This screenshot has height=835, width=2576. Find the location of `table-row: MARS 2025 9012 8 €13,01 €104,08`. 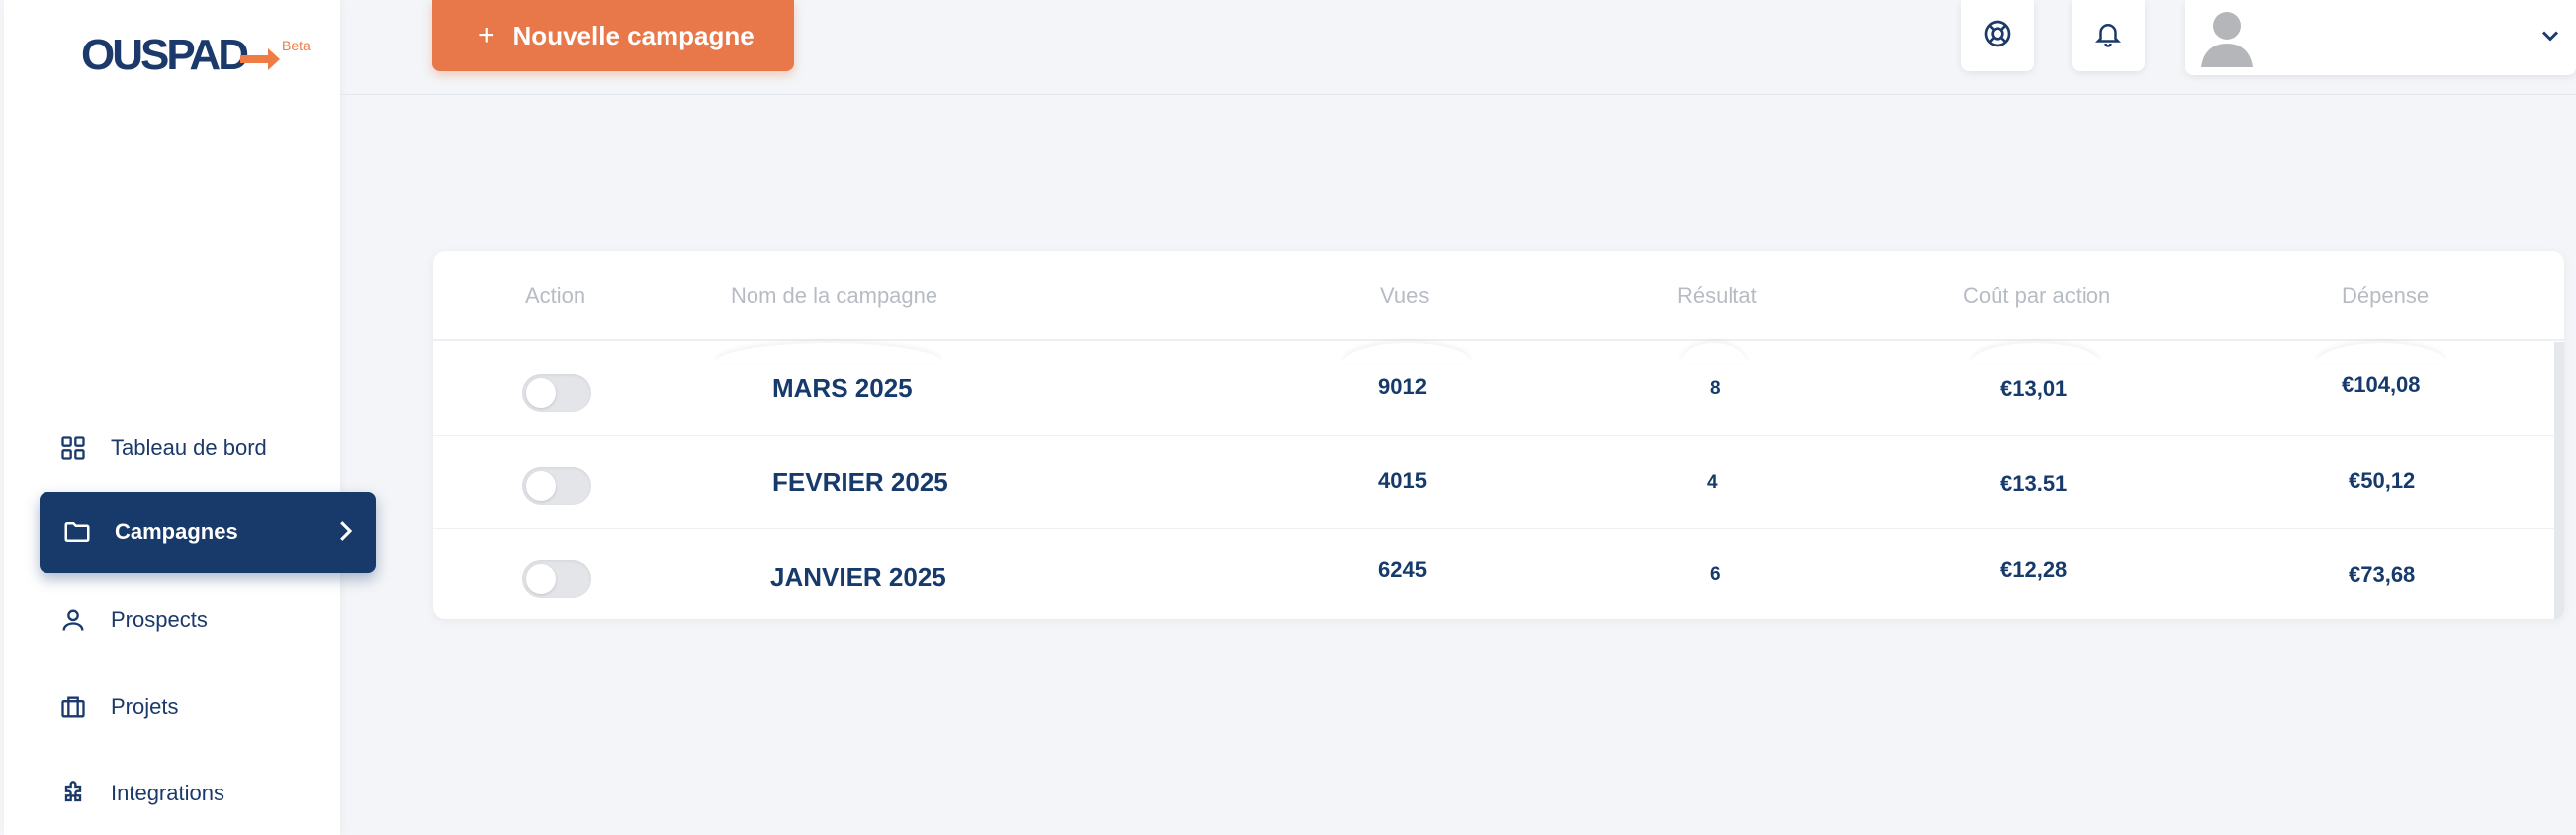

table-row: MARS 2025 9012 8 €13,01 €104,08 is located at coordinates (1493, 390).